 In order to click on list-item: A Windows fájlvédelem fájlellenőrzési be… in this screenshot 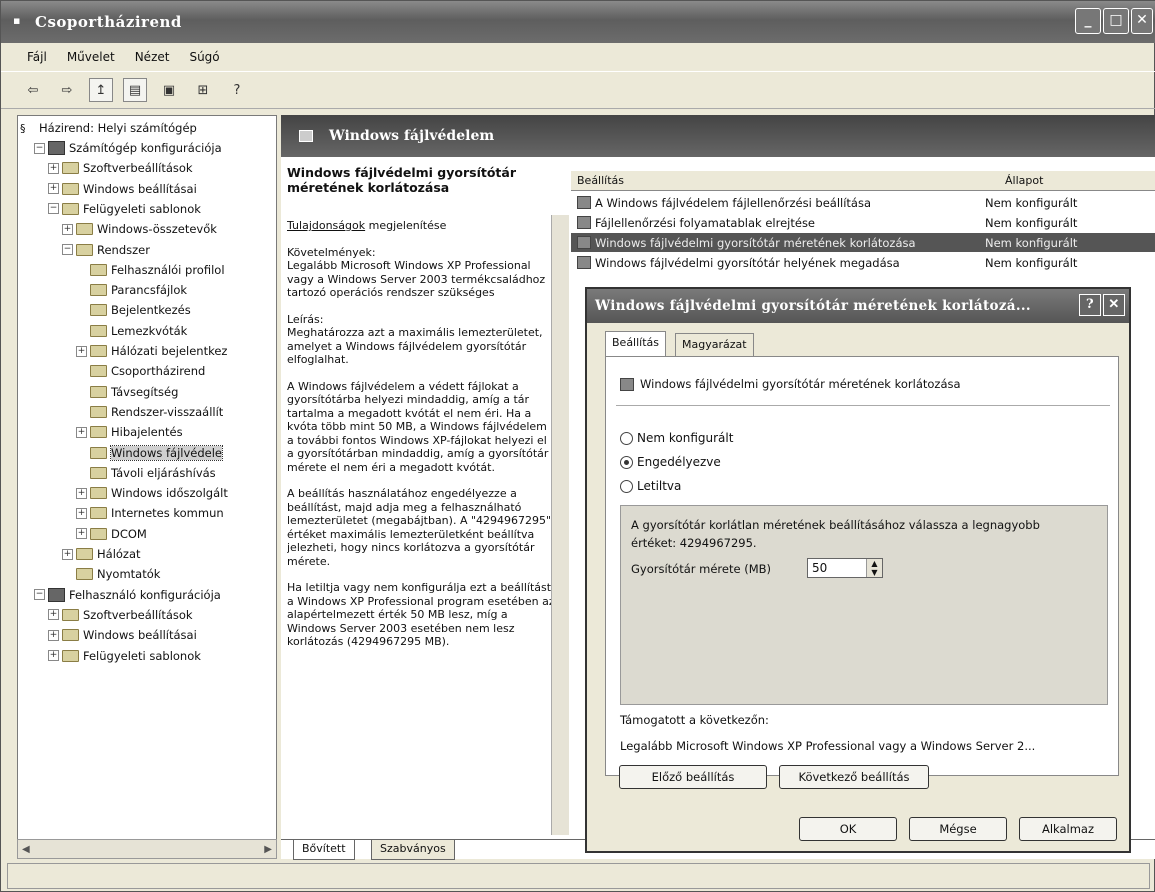, I will do `click(863, 202)`.